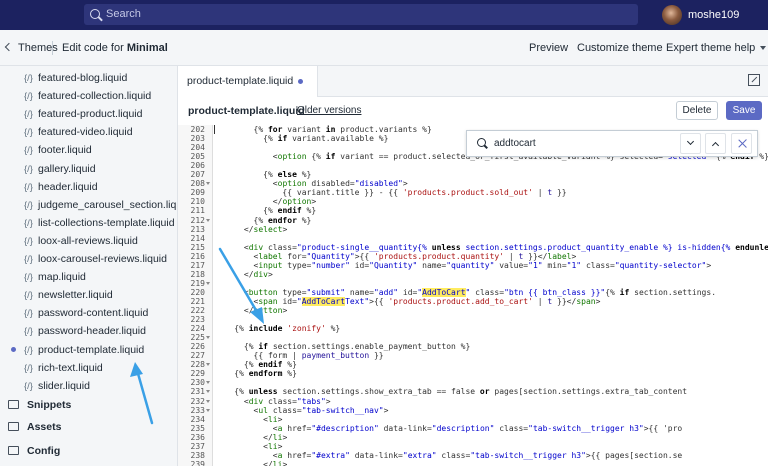  Describe the element at coordinates (123, 14) in the screenshot. I see `search-placeholder: Search` at that location.